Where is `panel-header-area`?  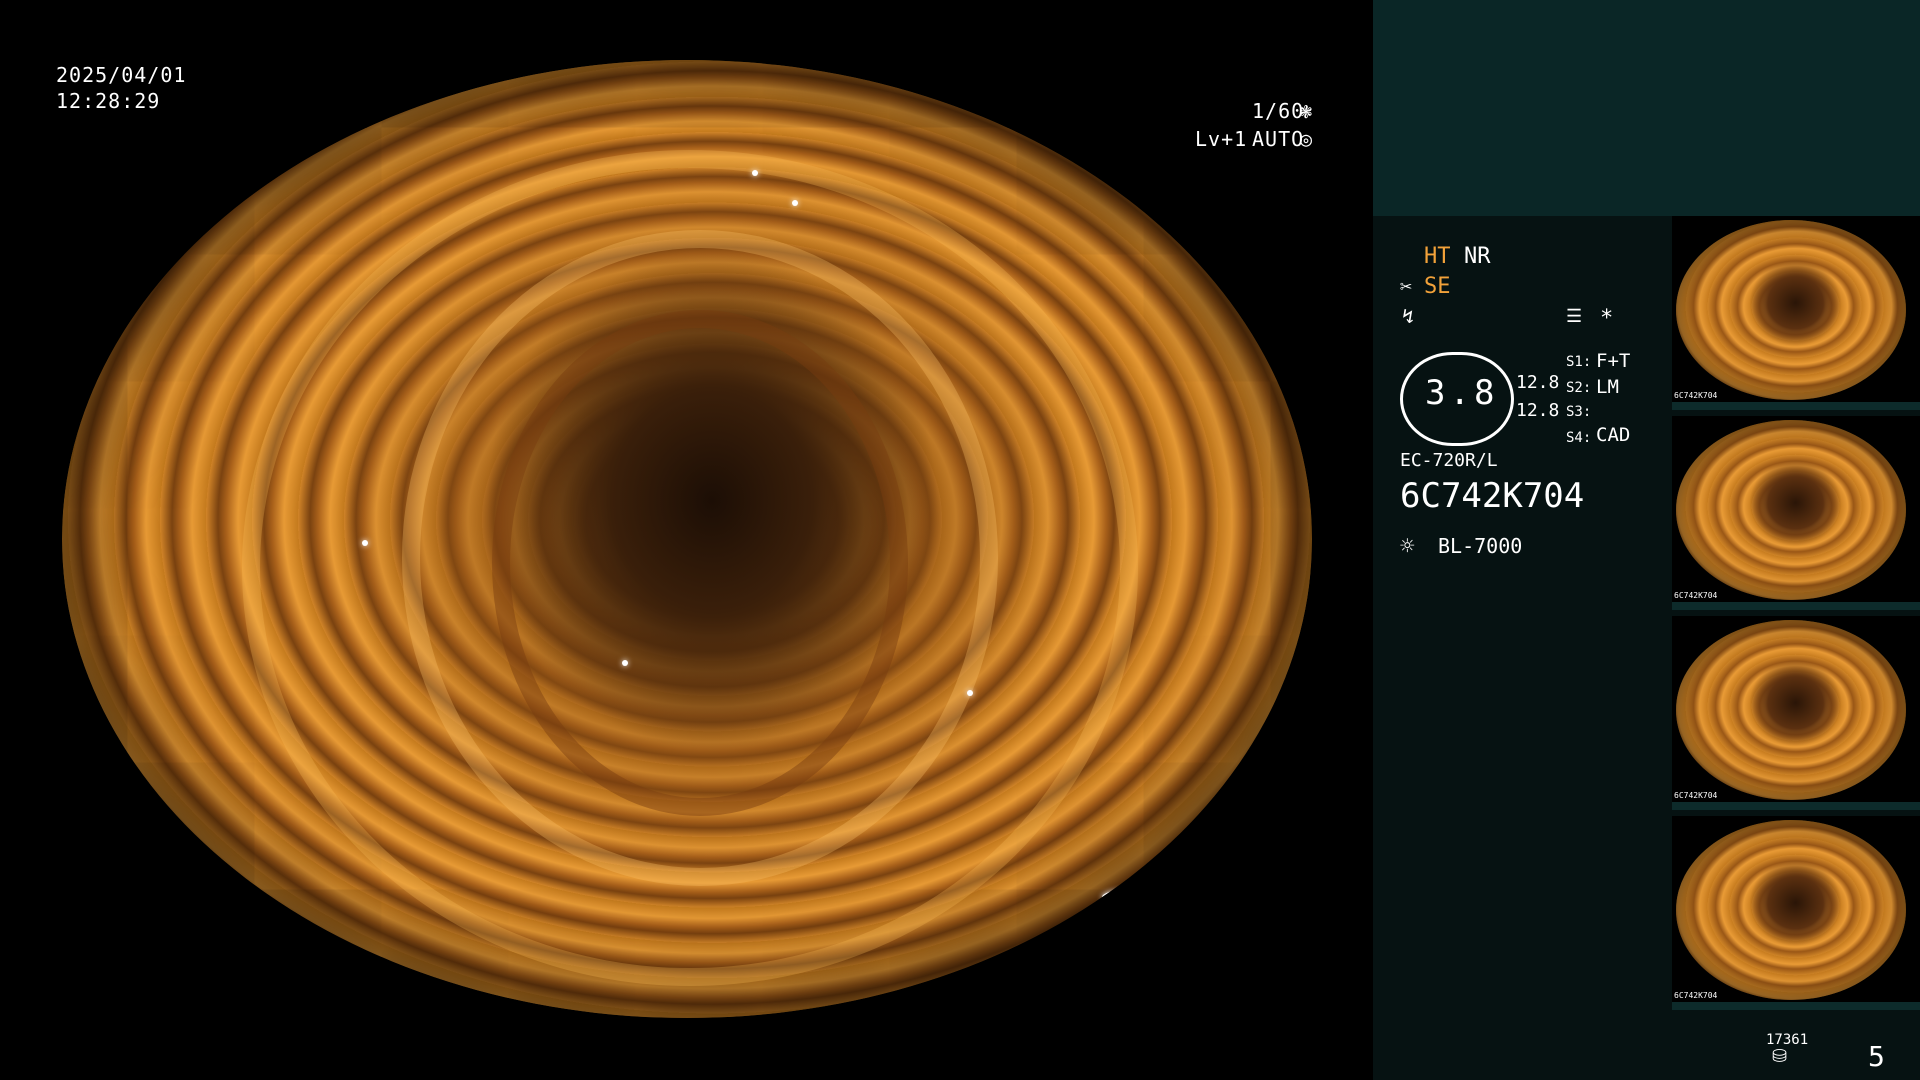
panel-header-area is located at coordinates (1646, 108).